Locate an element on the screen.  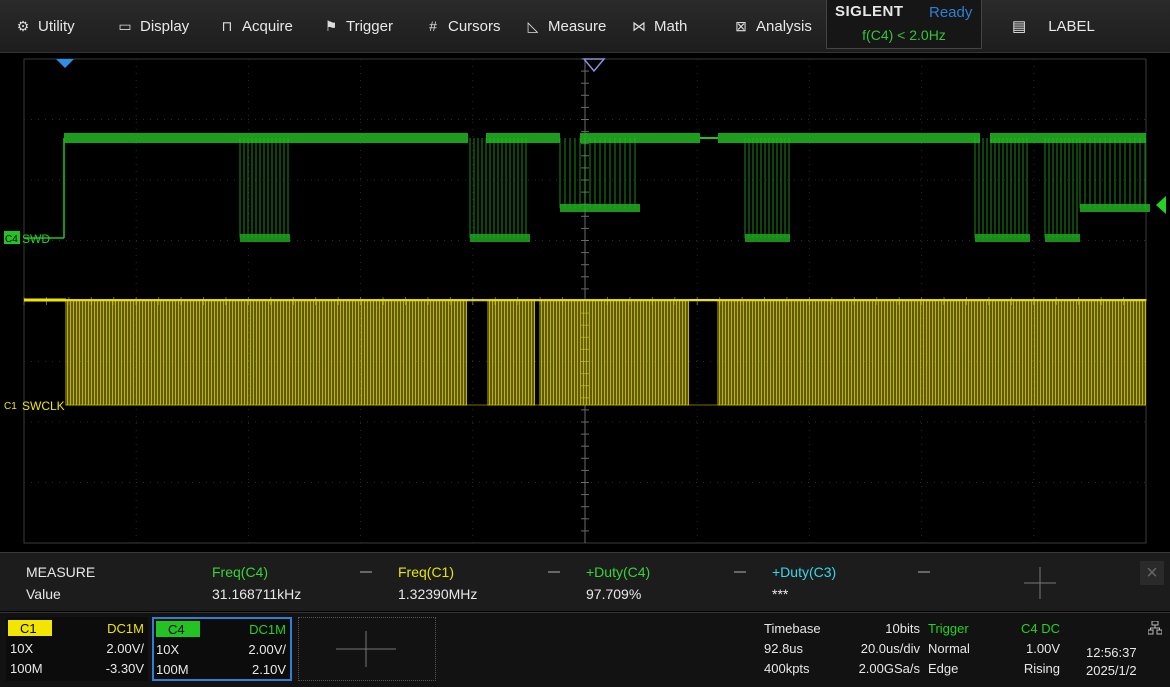
menu-measure-label: Measure is located at coordinates (577, 26).